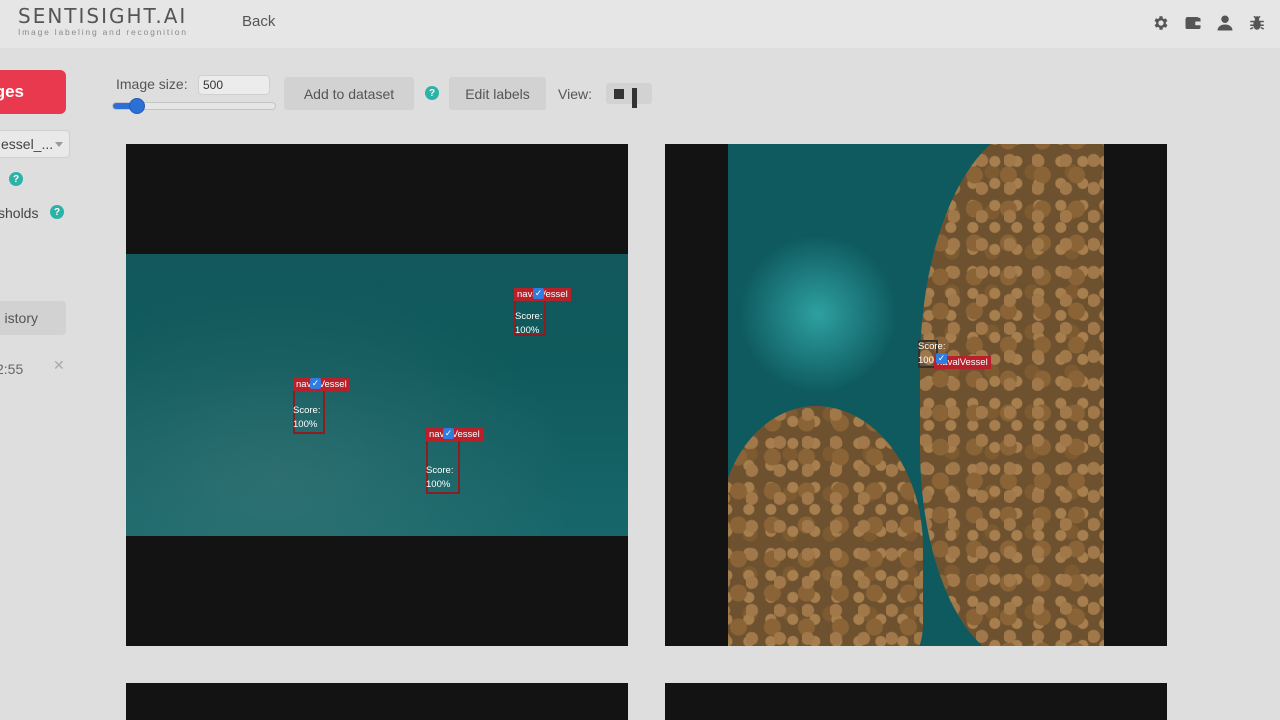  What do you see at coordinates (638, 97) in the screenshot?
I see `grid-view-icon` at bounding box center [638, 97].